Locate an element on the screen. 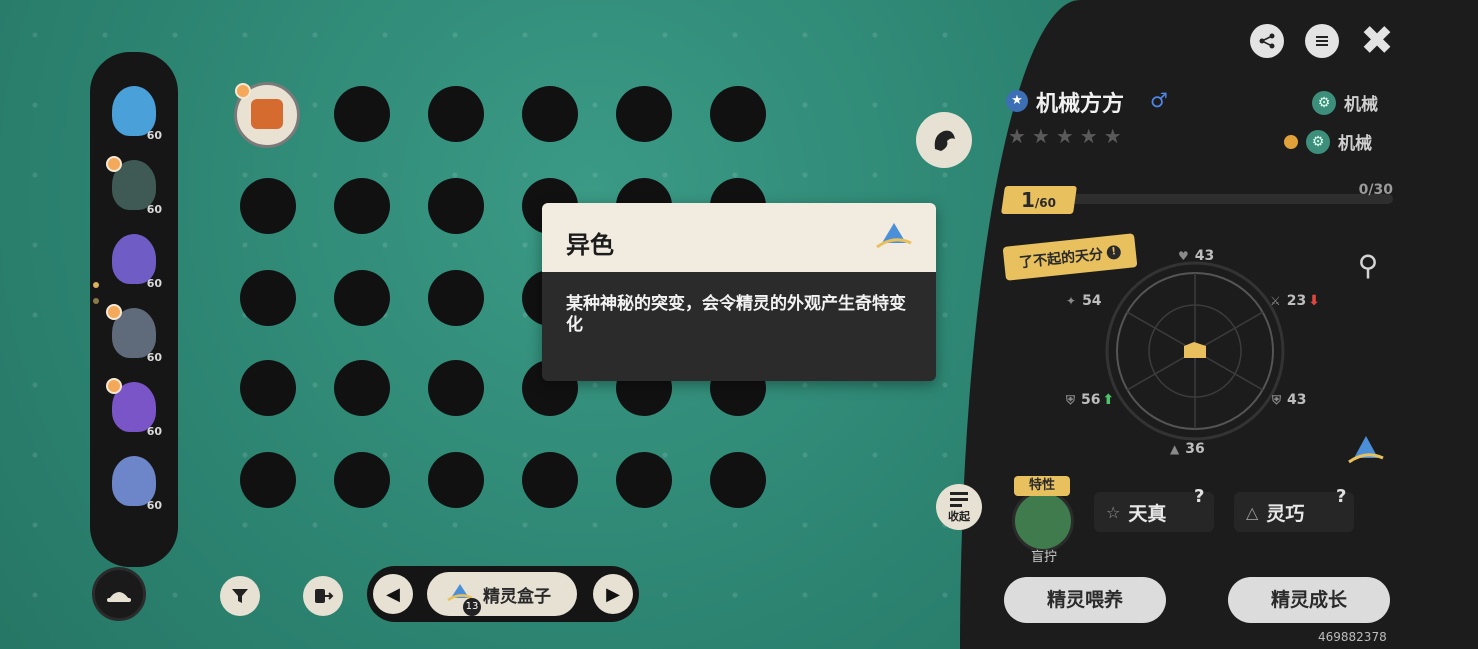 Image resolution: width=1478 pixels, height=649 pixels. stat-speed: ▲ 36 is located at coordinates (1187, 449).